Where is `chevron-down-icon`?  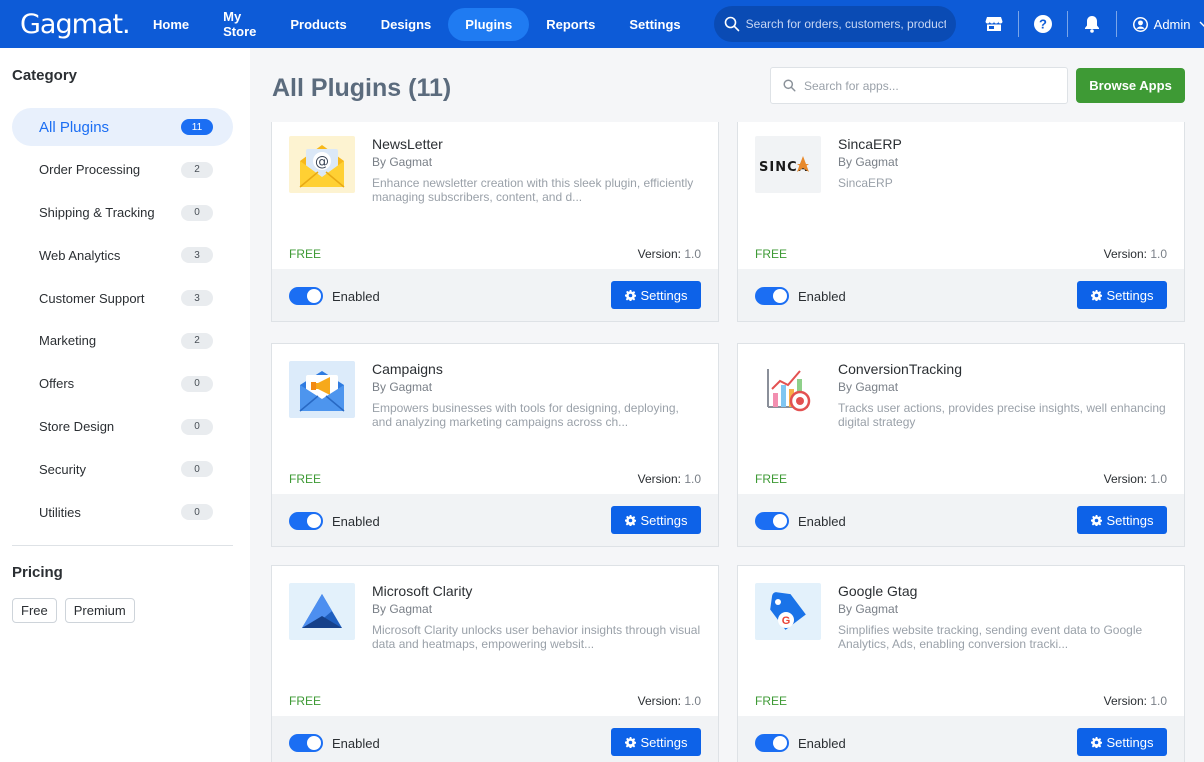 chevron-down-icon is located at coordinates (1201, 24).